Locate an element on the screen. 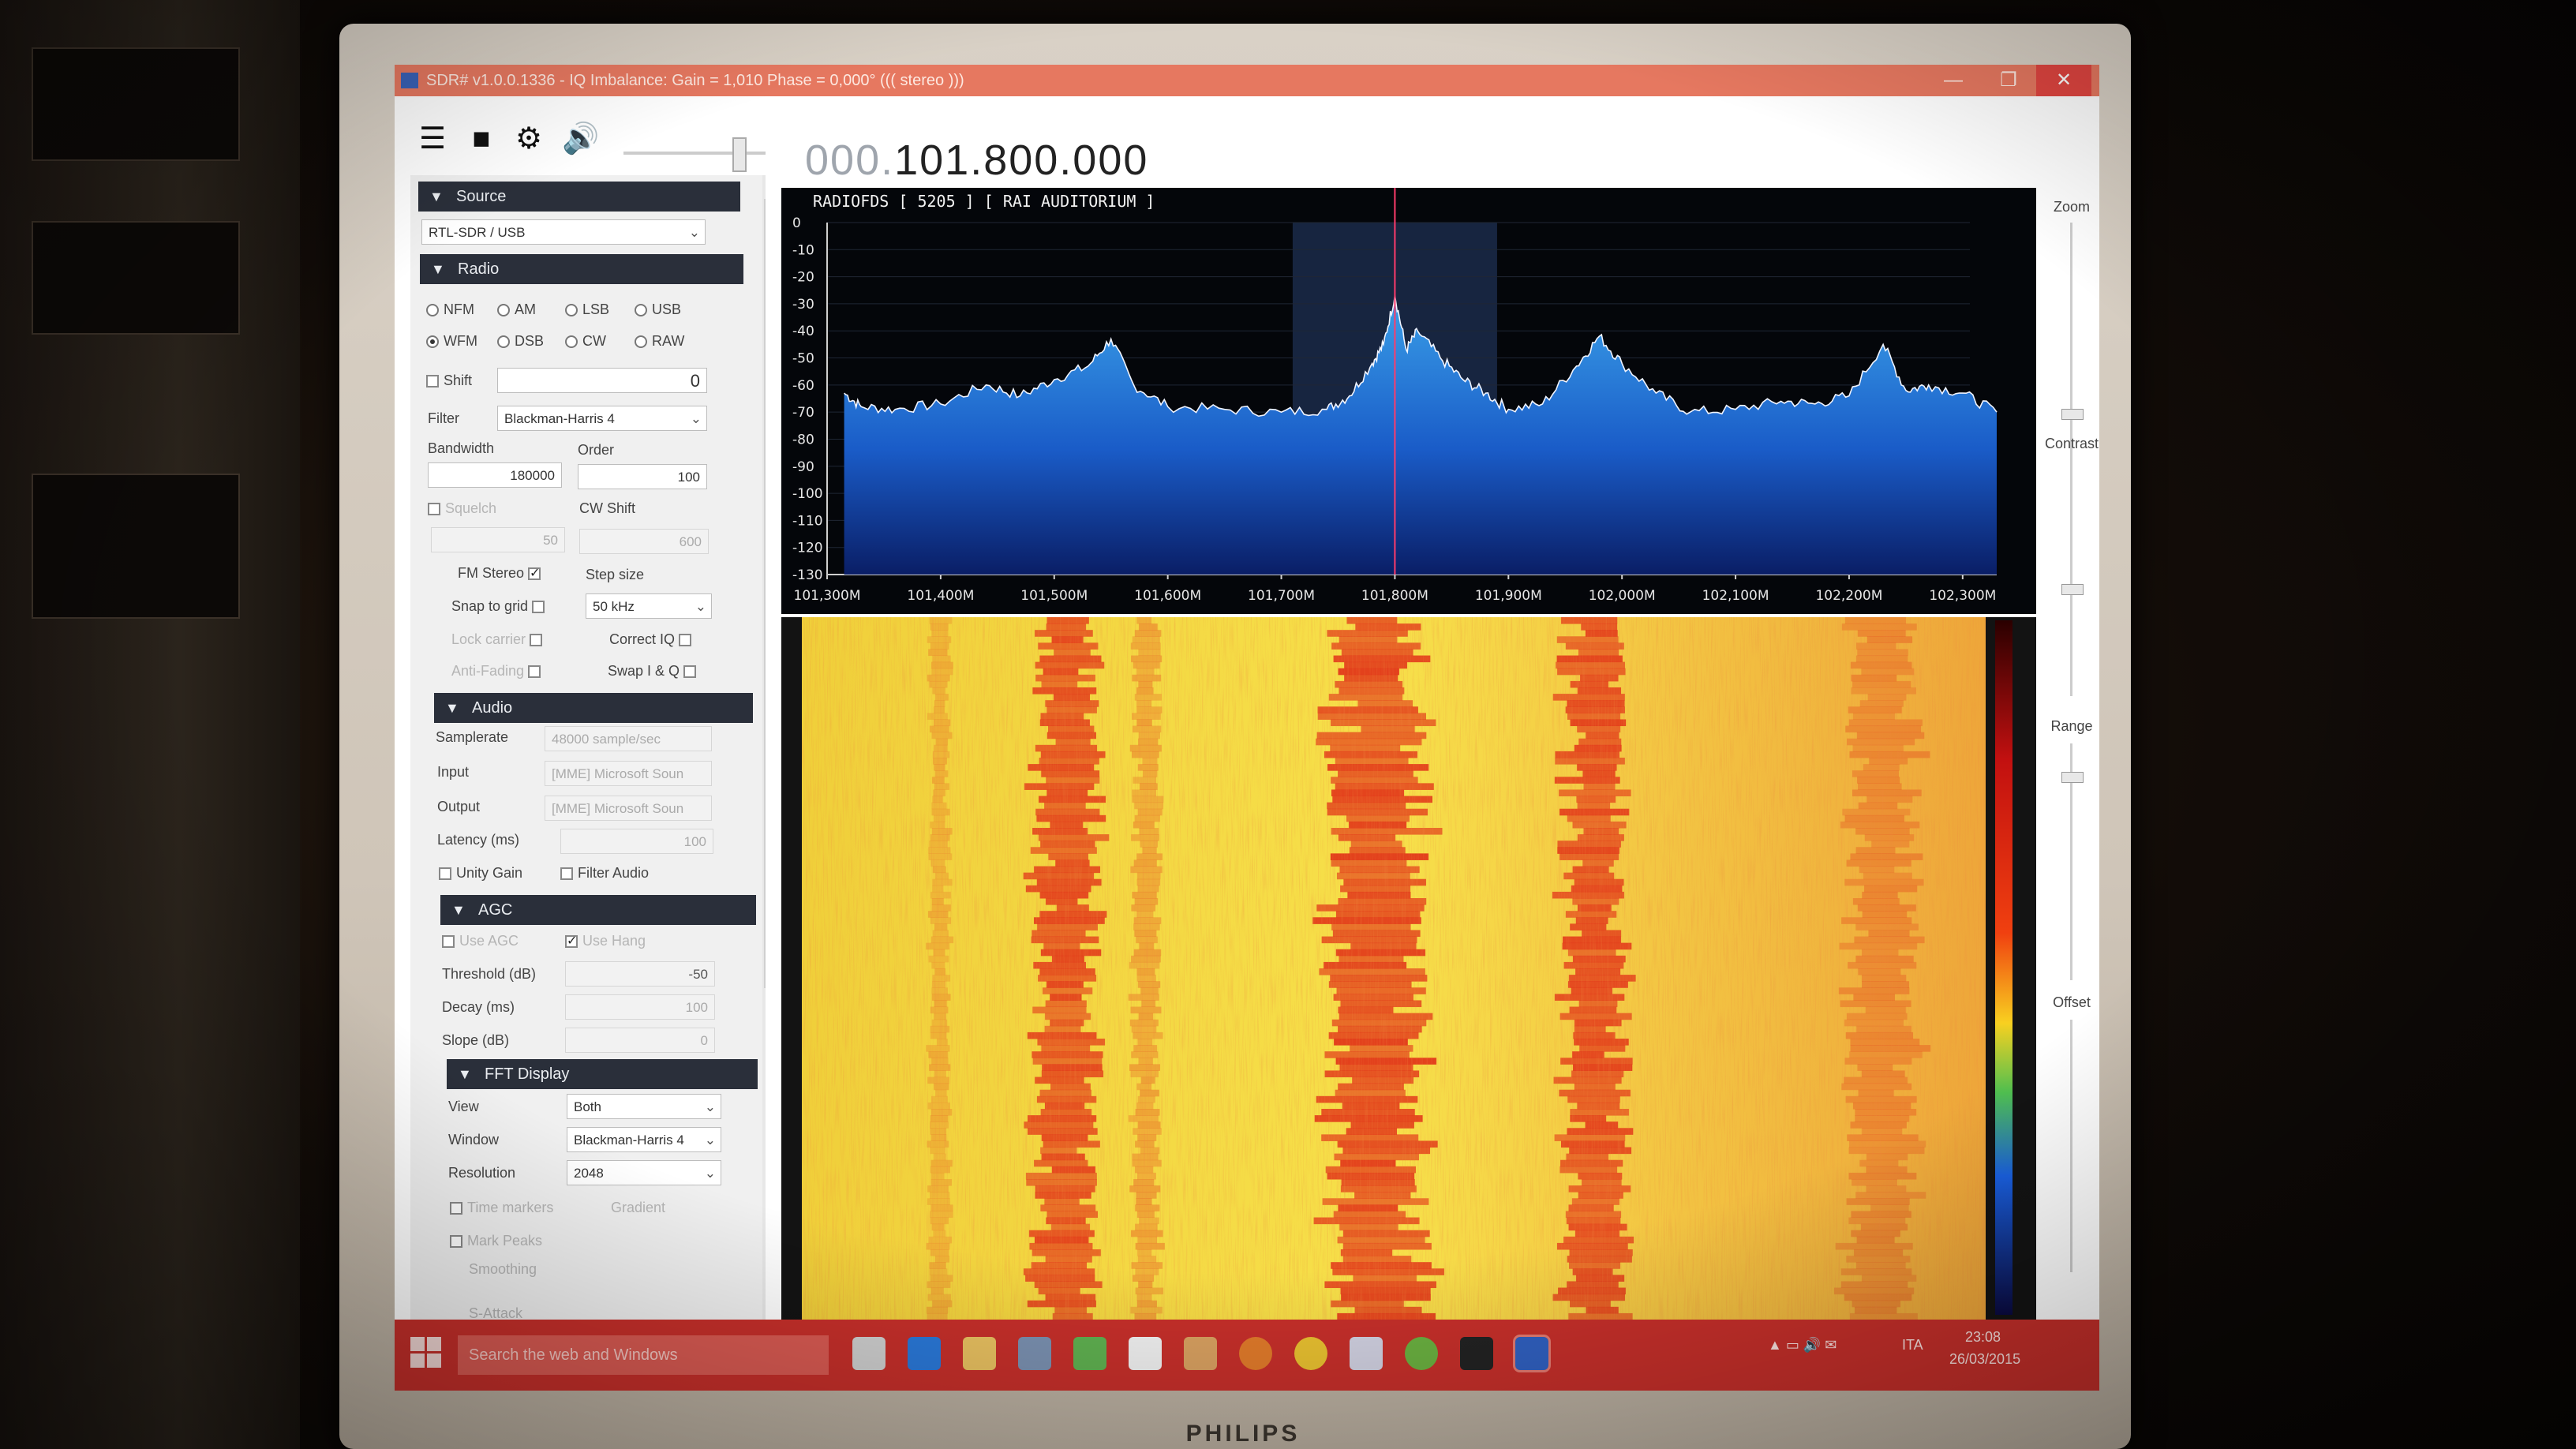 The width and height of the screenshot is (2576, 1449). gear-icon: ⚙ is located at coordinates (529, 139).